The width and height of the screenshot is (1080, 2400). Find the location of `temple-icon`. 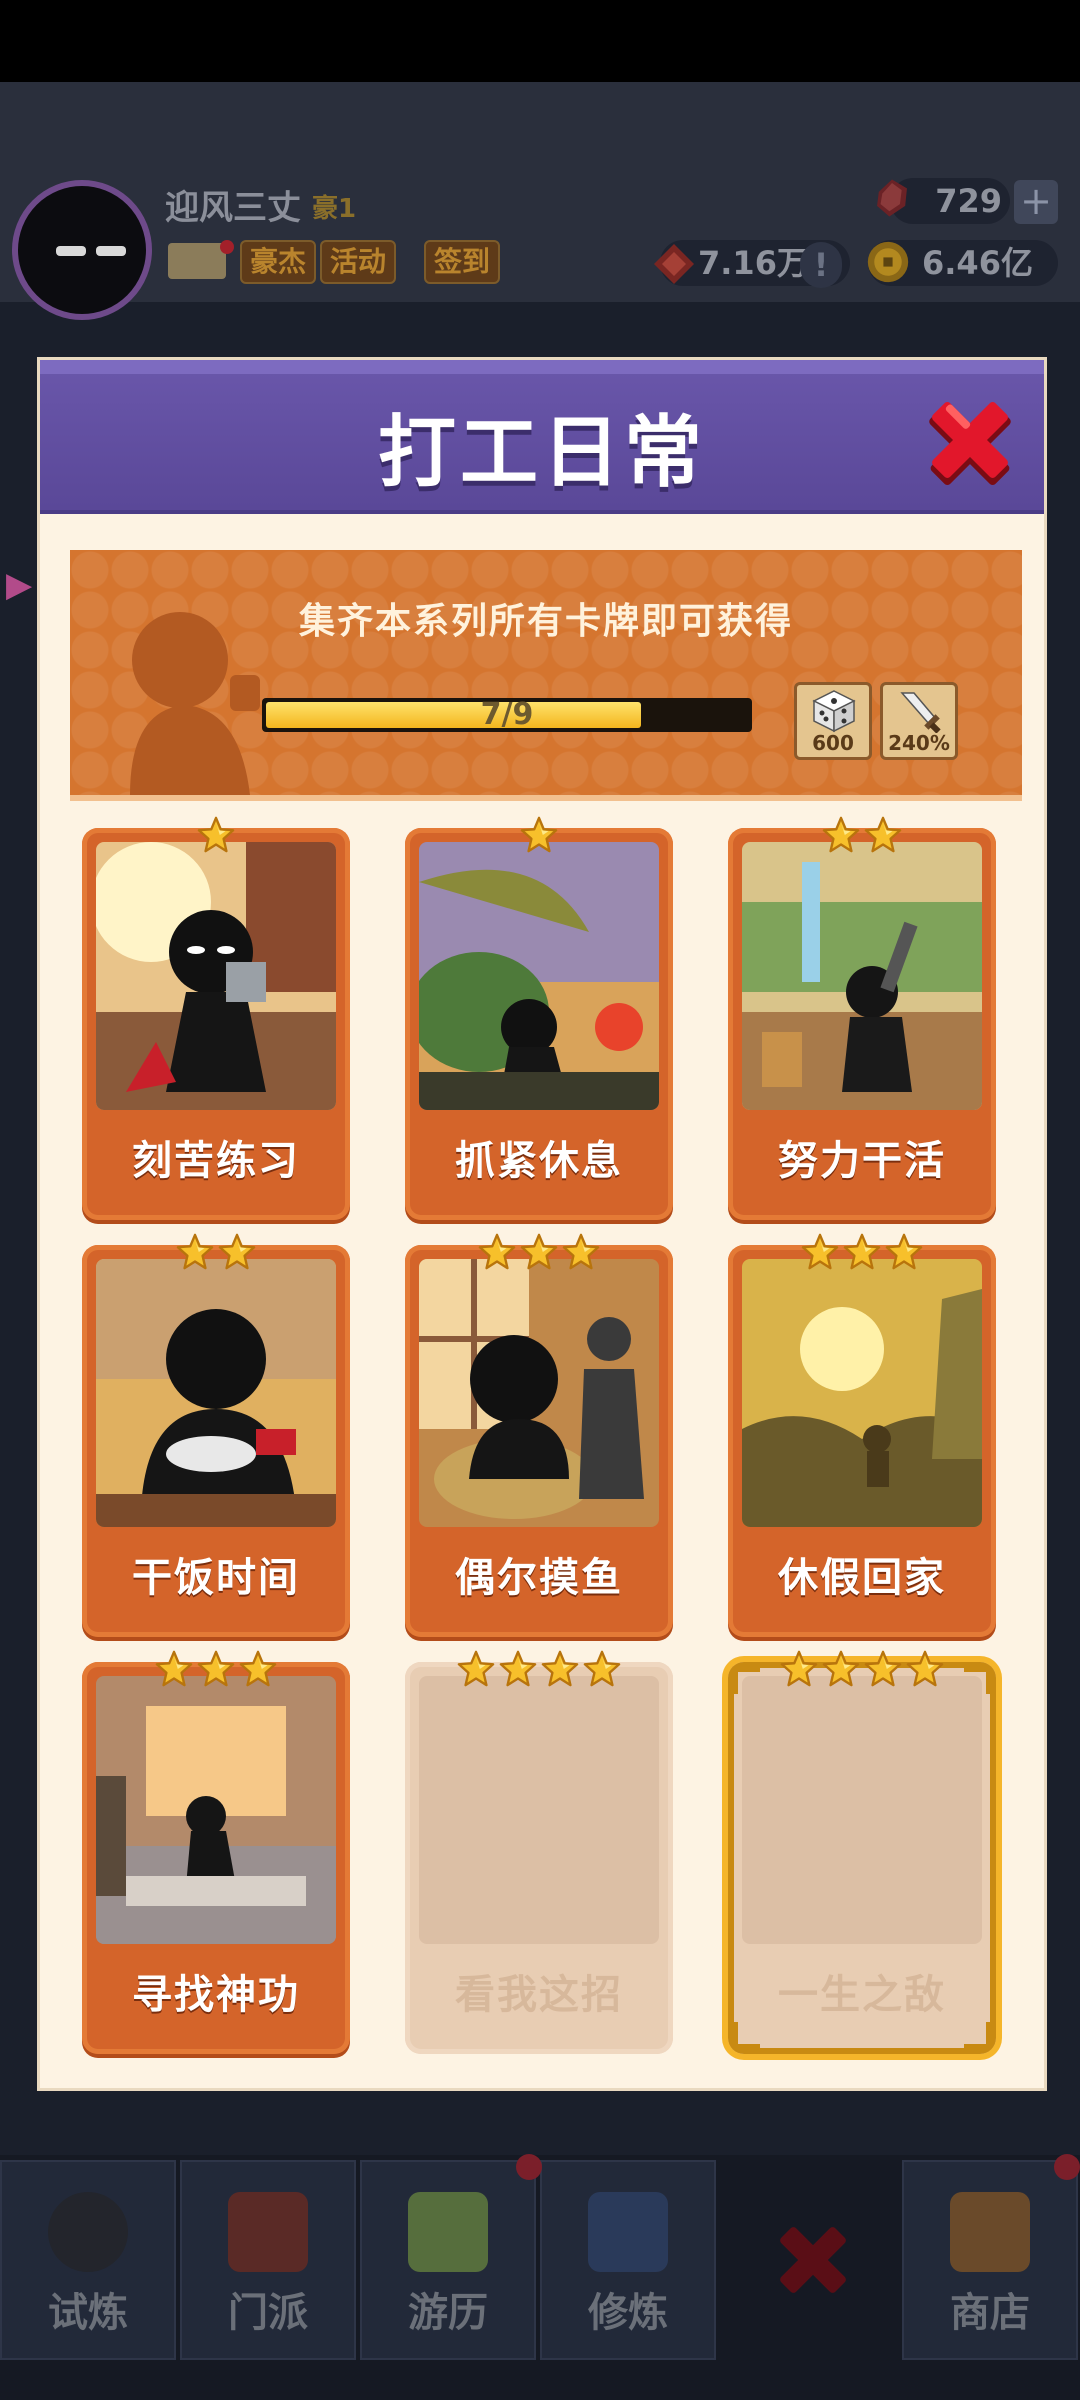

temple-icon is located at coordinates (268, 2232).